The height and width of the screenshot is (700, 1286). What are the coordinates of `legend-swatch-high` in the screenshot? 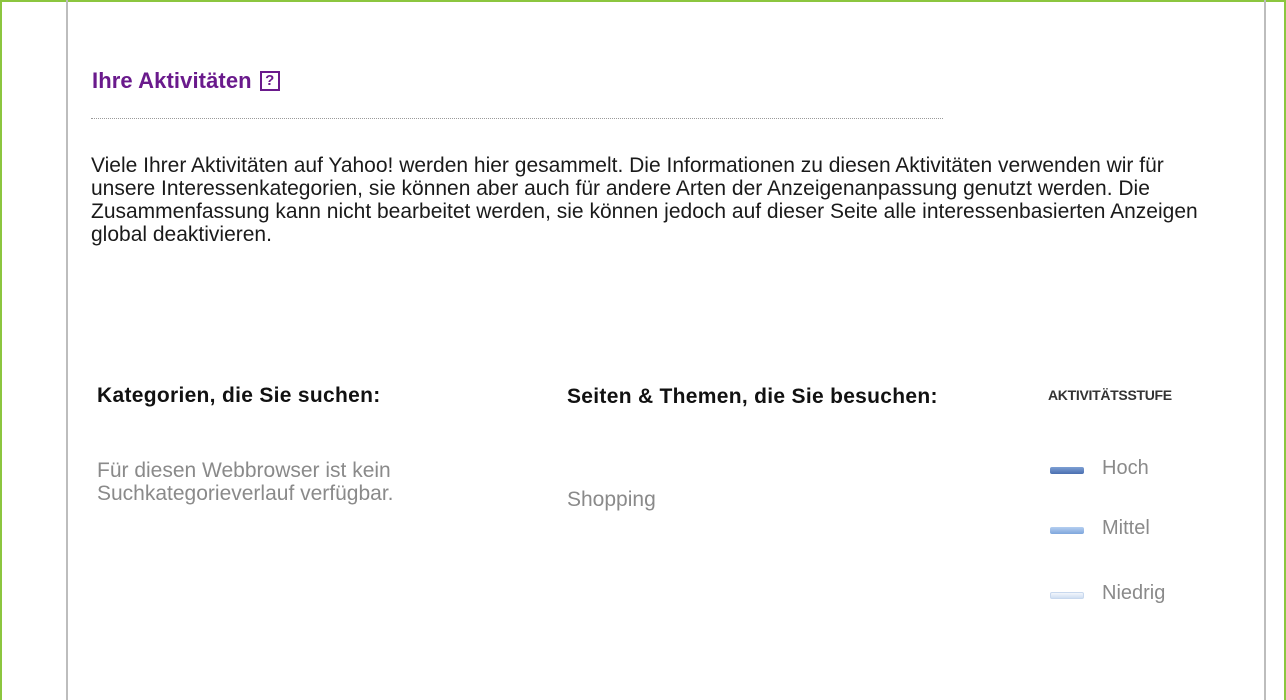 It's located at (1067, 470).